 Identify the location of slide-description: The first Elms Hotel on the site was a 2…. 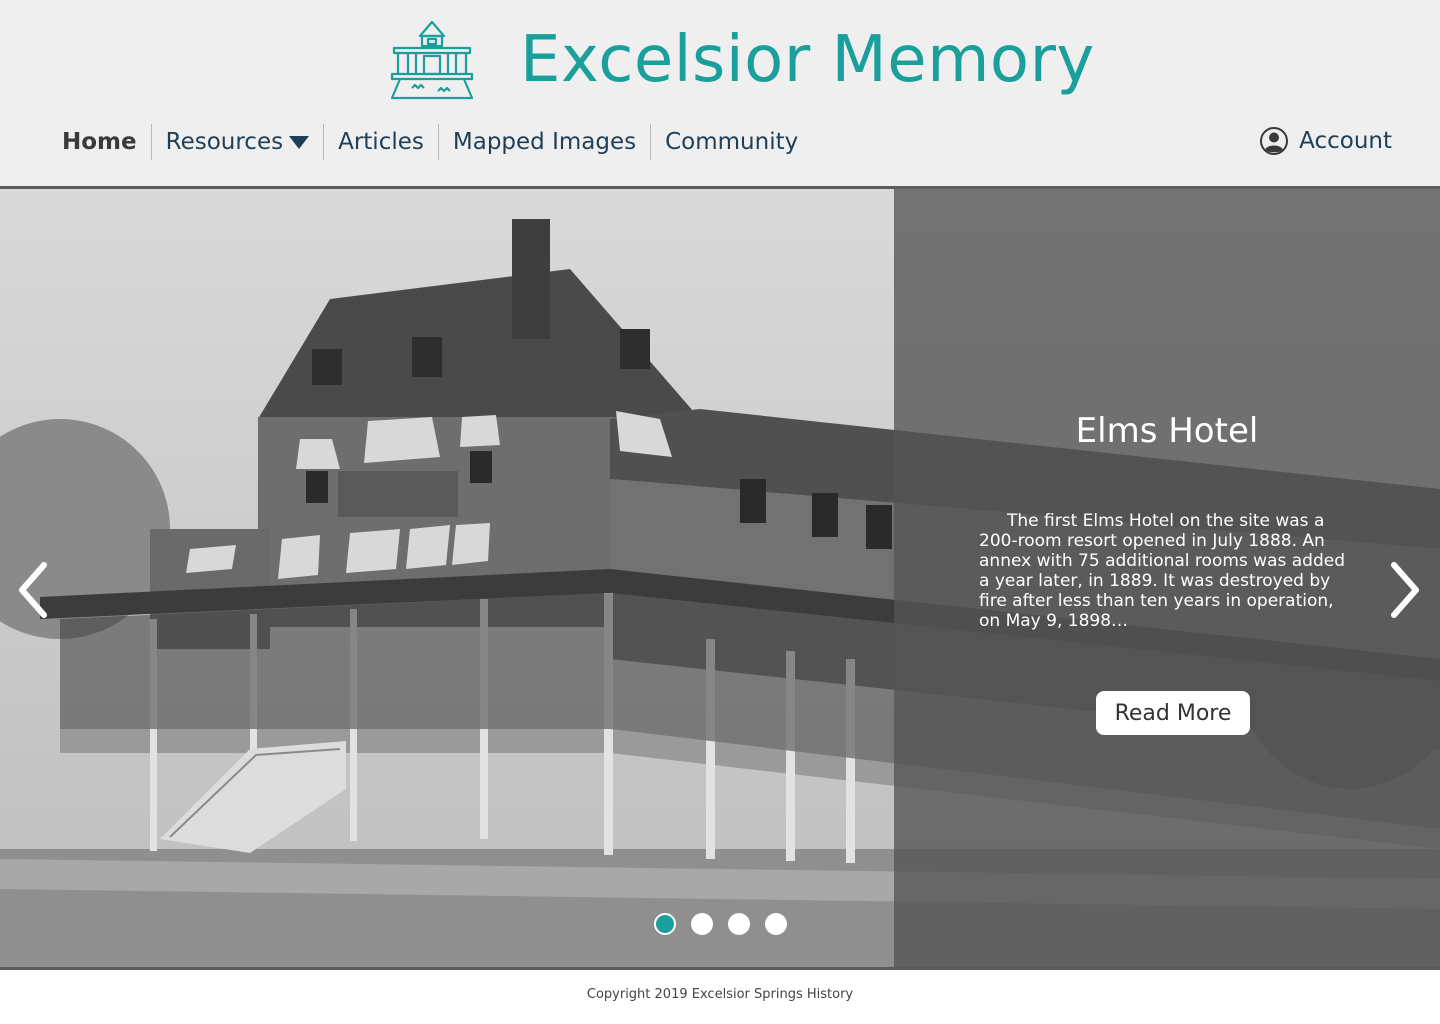
(1162, 571).